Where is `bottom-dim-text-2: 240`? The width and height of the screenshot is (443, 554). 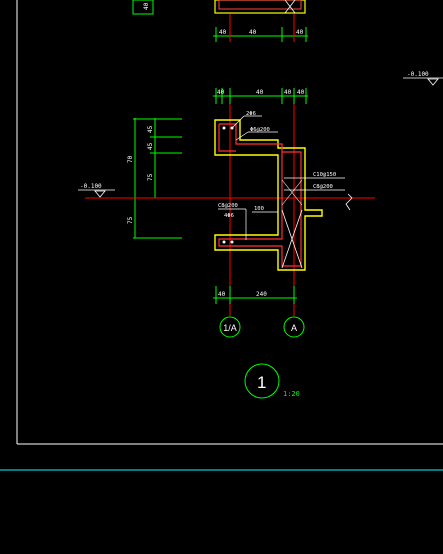 bottom-dim-text-2: 240 is located at coordinates (261, 294).